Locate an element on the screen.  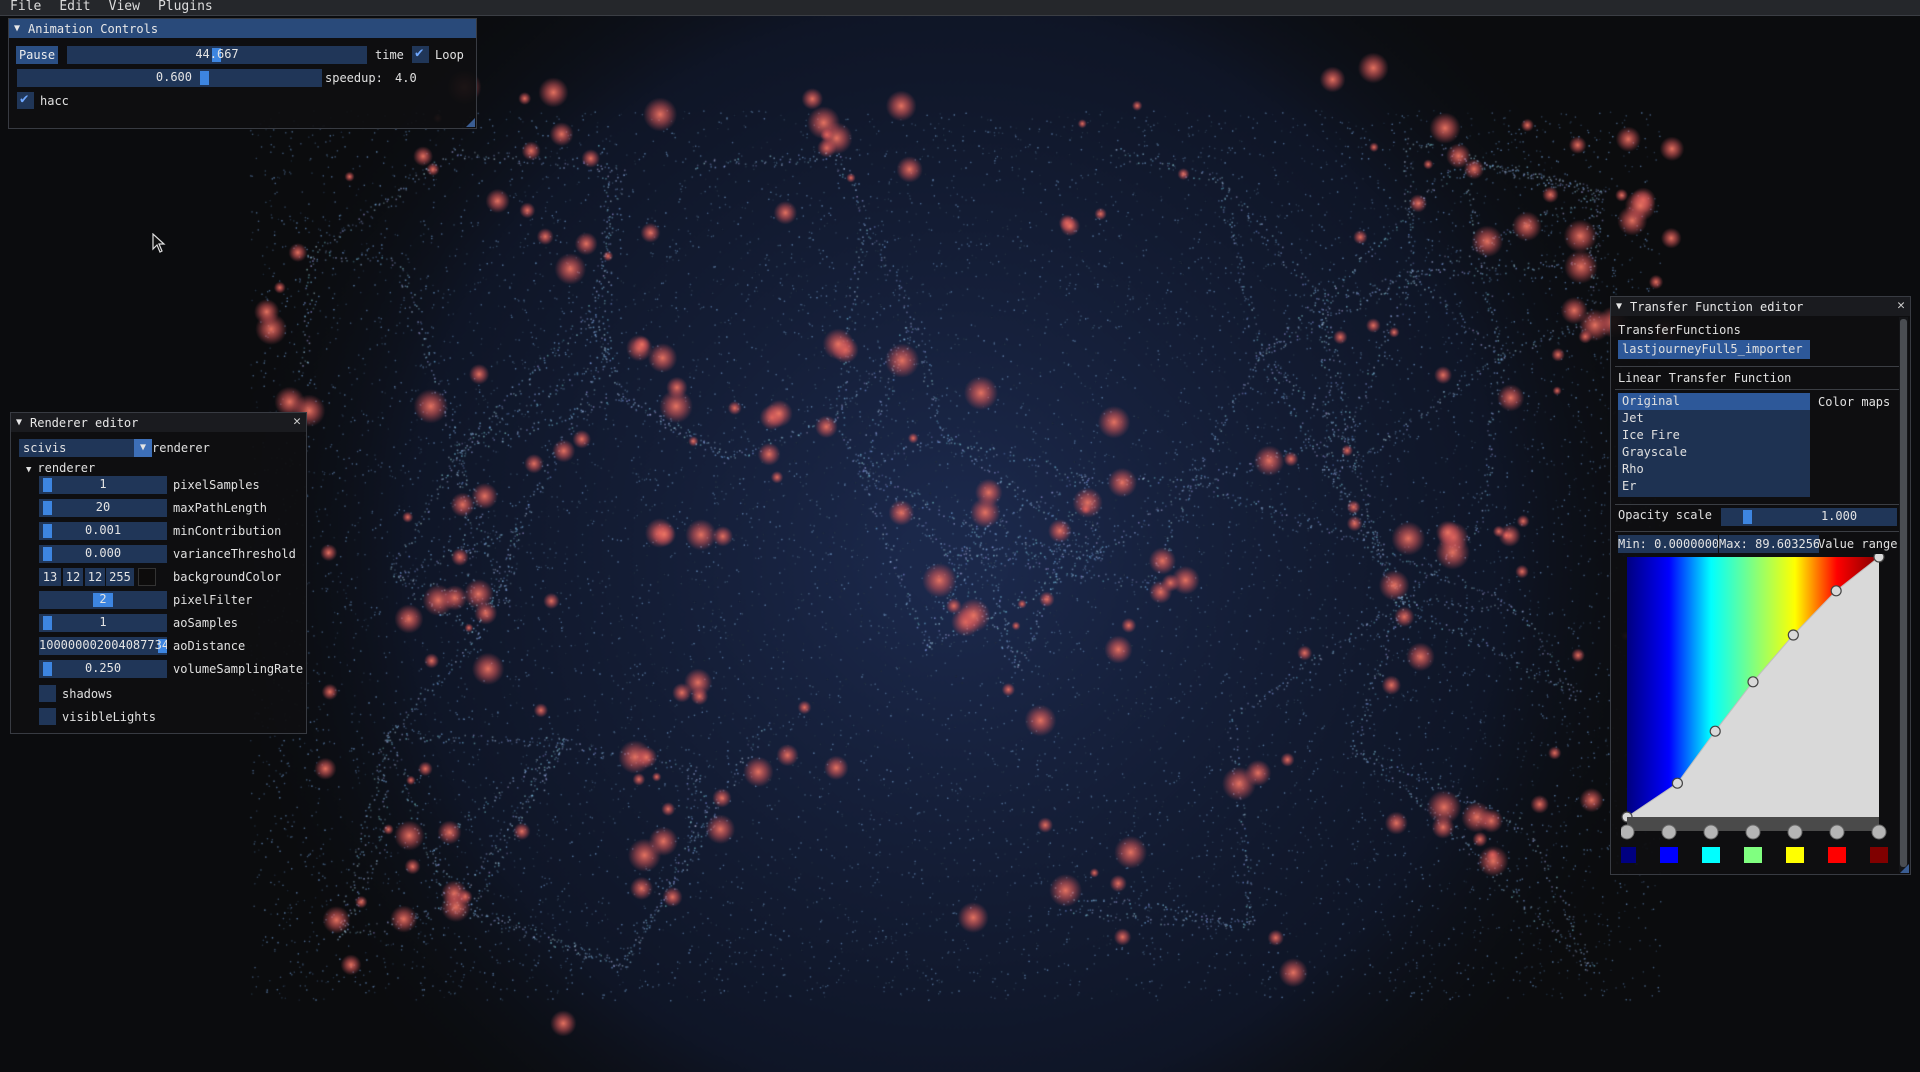
renderer-tree-node: ▼ renderer is located at coordinates (60, 468).